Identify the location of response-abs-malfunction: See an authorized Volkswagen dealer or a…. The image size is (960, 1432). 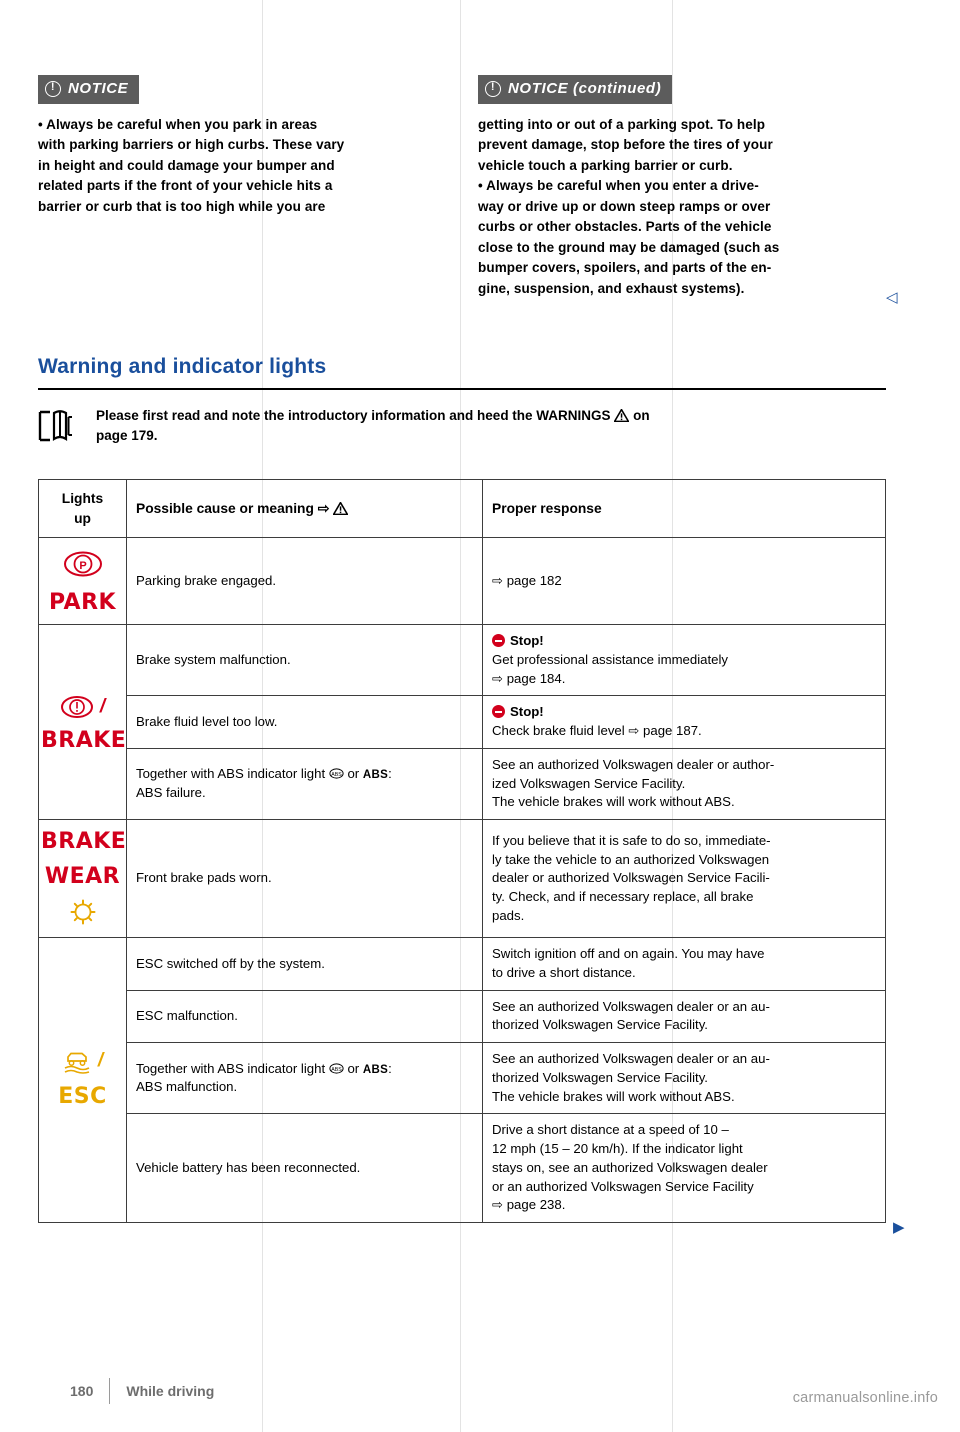
(684, 1078).